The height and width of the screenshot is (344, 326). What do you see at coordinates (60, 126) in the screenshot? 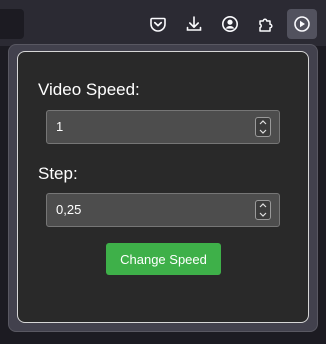
I see `video-speed-value: 1` at bounding box center [60, 126].